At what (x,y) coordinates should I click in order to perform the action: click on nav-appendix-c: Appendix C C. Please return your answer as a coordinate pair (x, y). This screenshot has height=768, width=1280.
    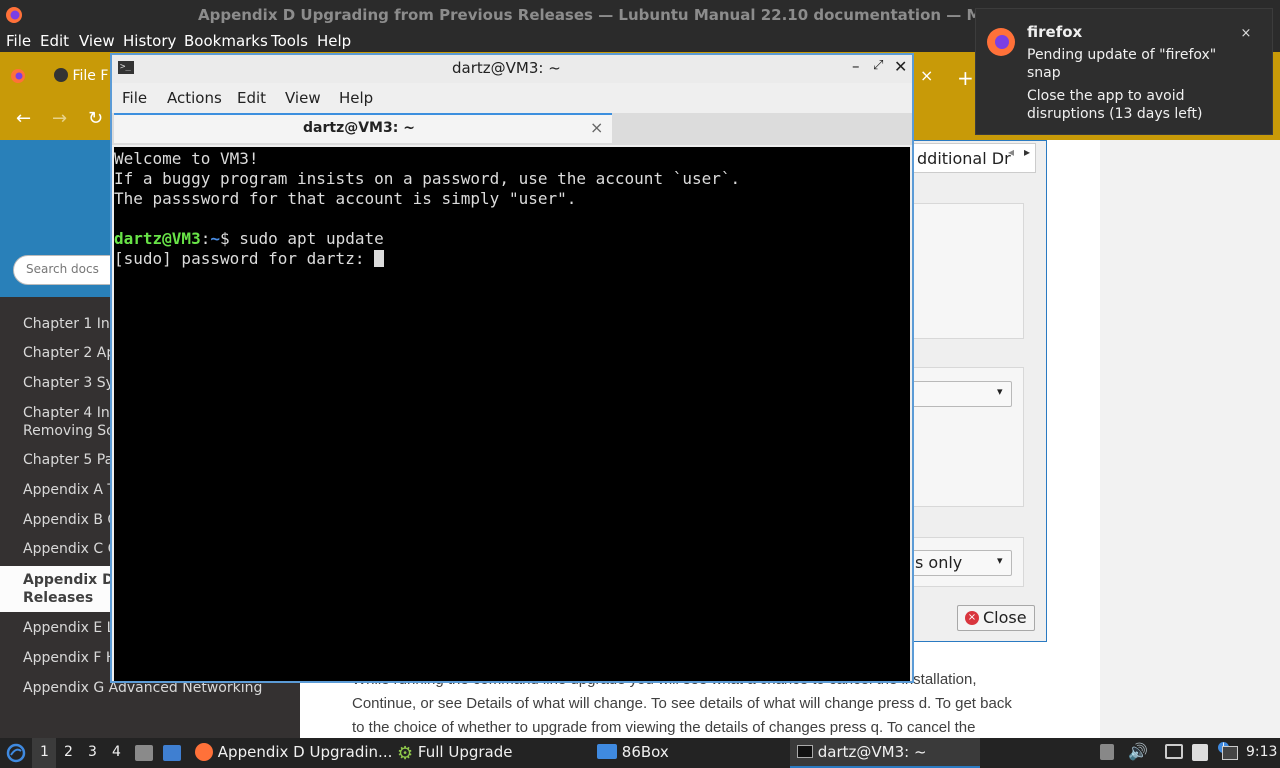
    Looking at the image, I should click on (70, 549).